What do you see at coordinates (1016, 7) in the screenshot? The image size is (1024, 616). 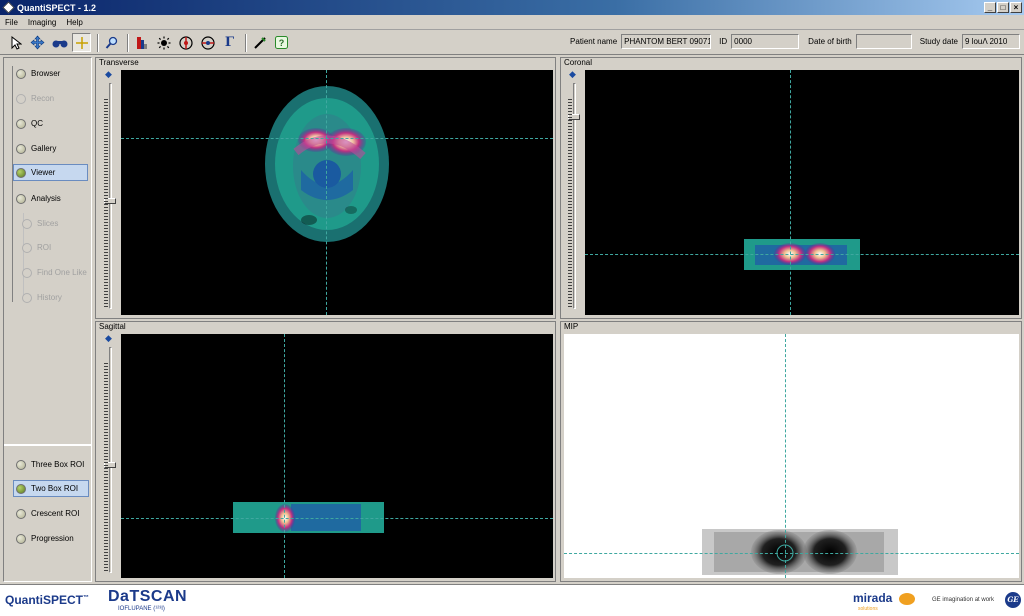 I see `close-button: ×` at bounding box center [1016, 7].